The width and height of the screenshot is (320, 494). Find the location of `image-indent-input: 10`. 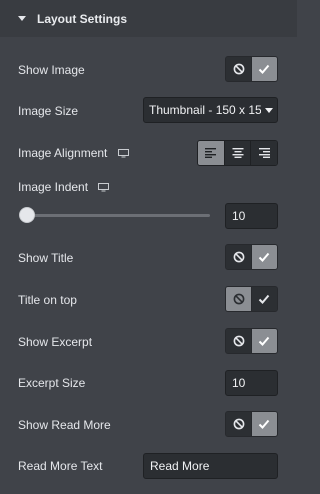

image-indent-input: 10 is located at coordinates (251, 216).